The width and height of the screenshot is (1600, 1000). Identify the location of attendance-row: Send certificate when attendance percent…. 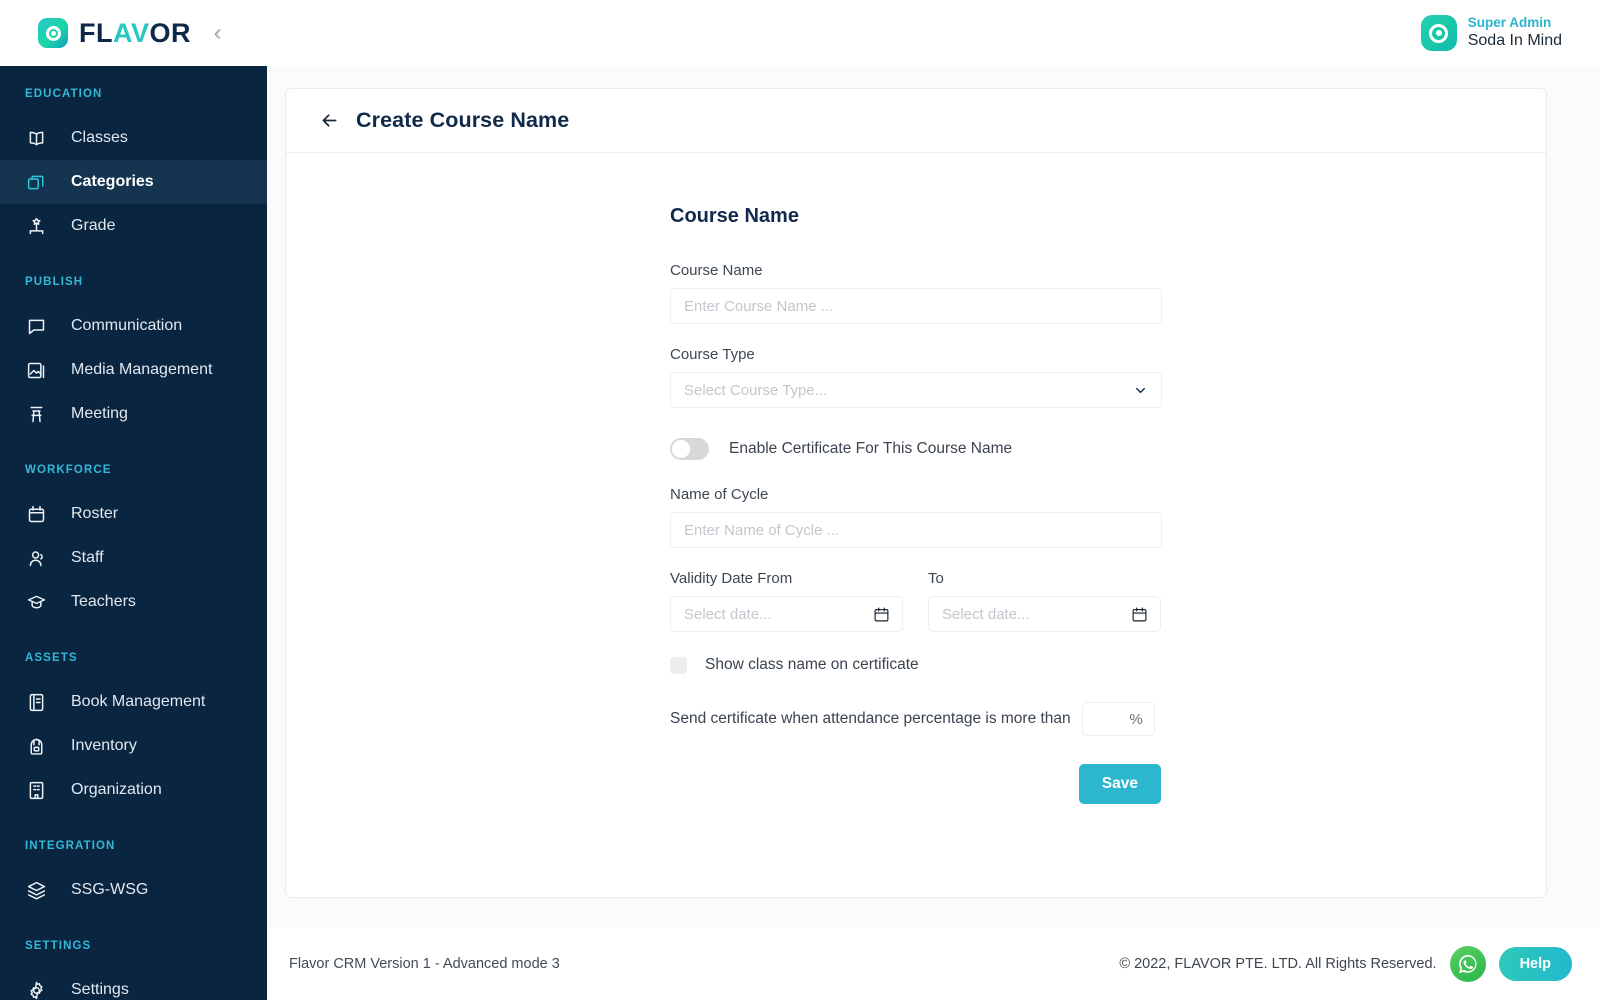
(916, 719).